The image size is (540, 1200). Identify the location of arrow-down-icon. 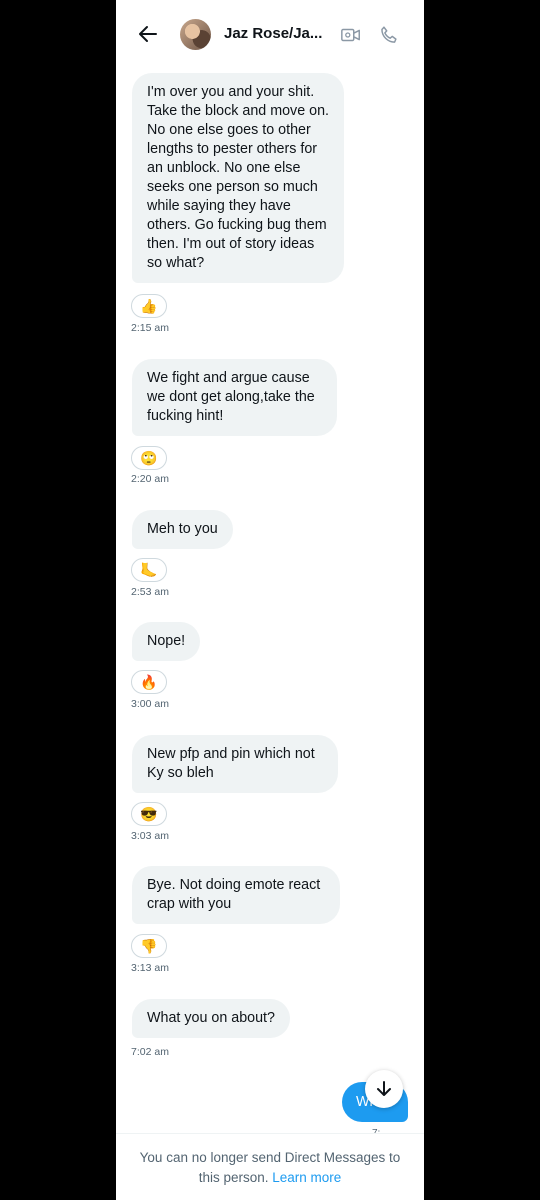
(384, 1088).